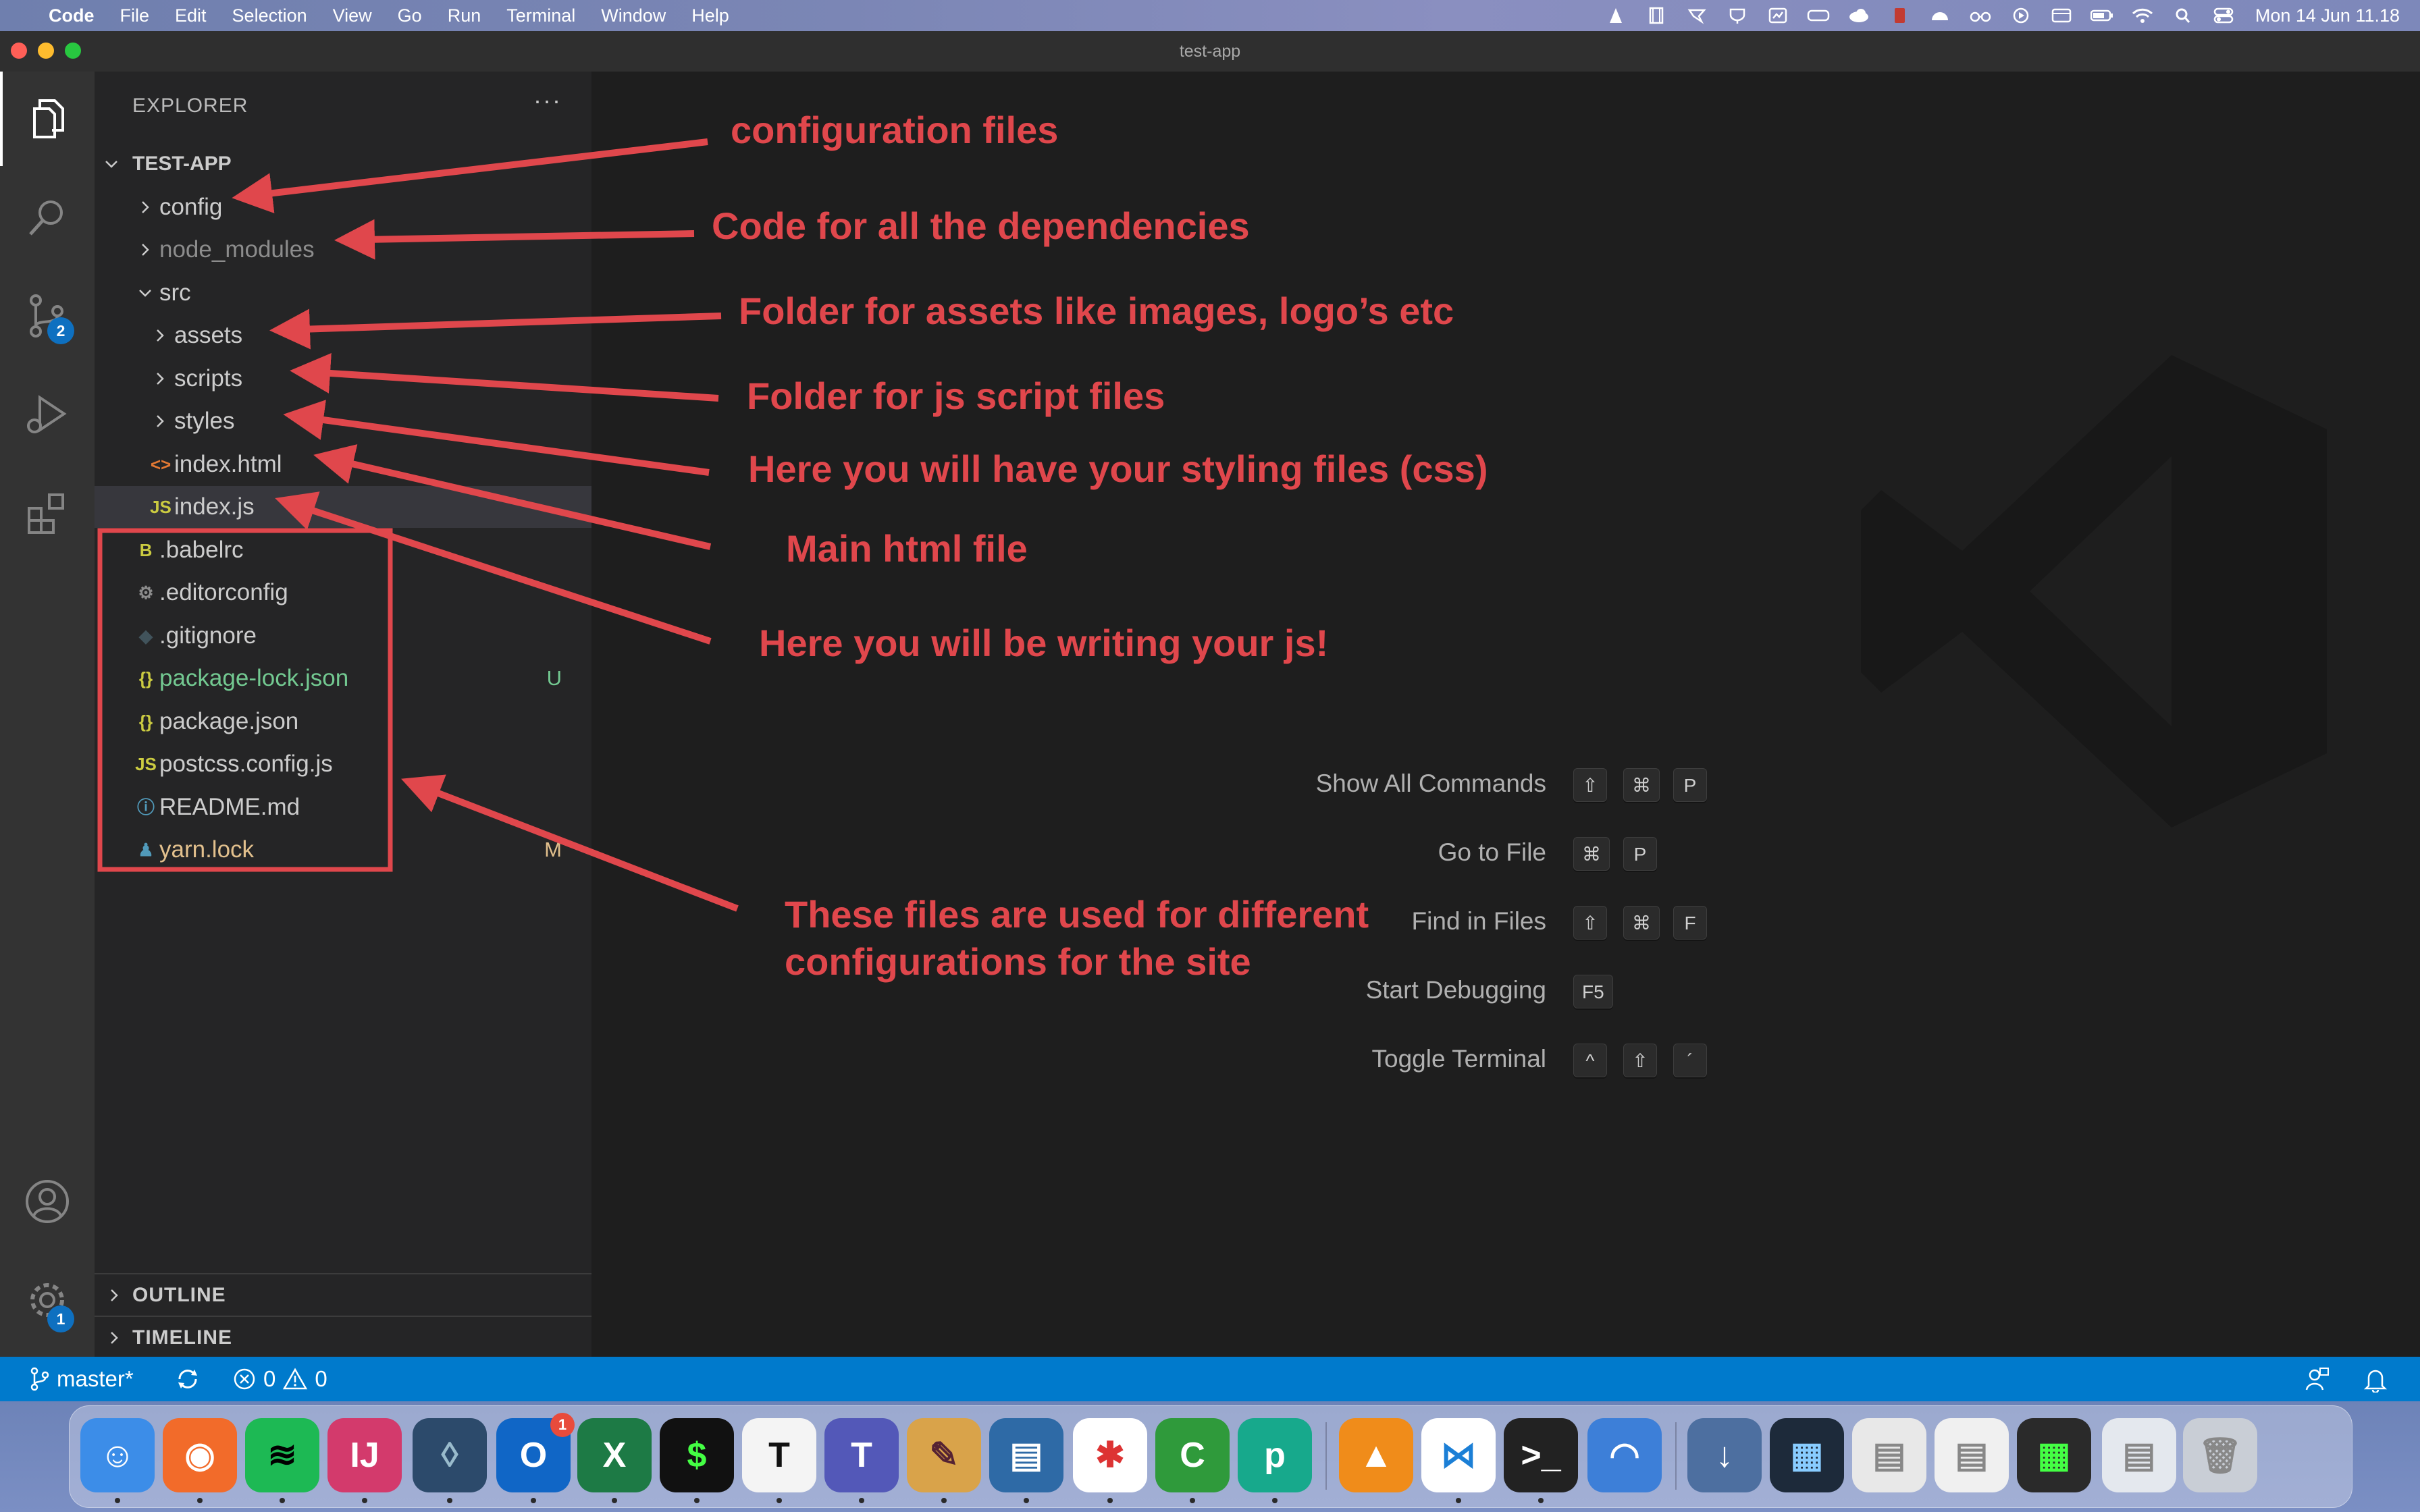  I want to click on menu-go: Go, so click(410, 15).